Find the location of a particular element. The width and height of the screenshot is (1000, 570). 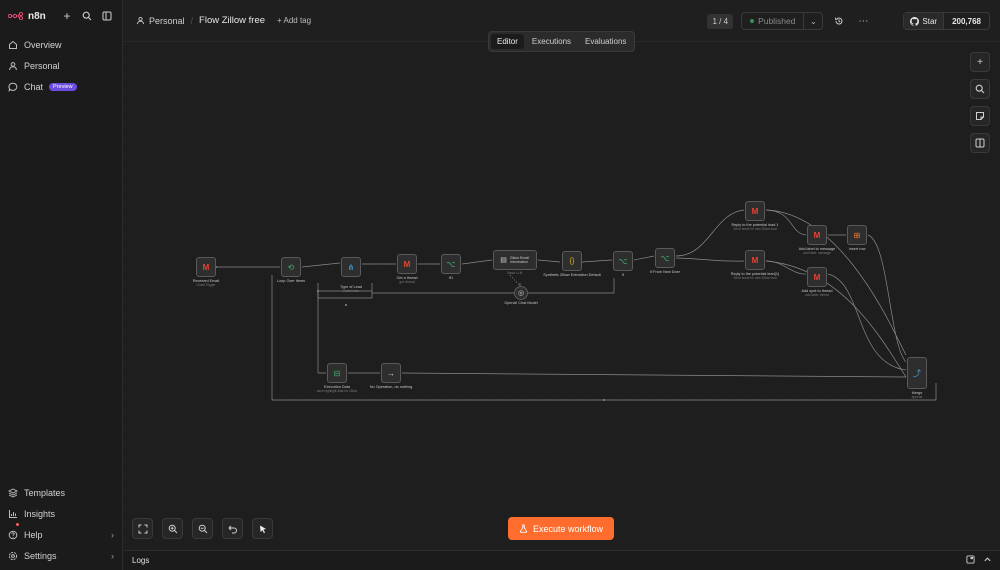

github-star-button: Star is located at coordinates (924, 21).